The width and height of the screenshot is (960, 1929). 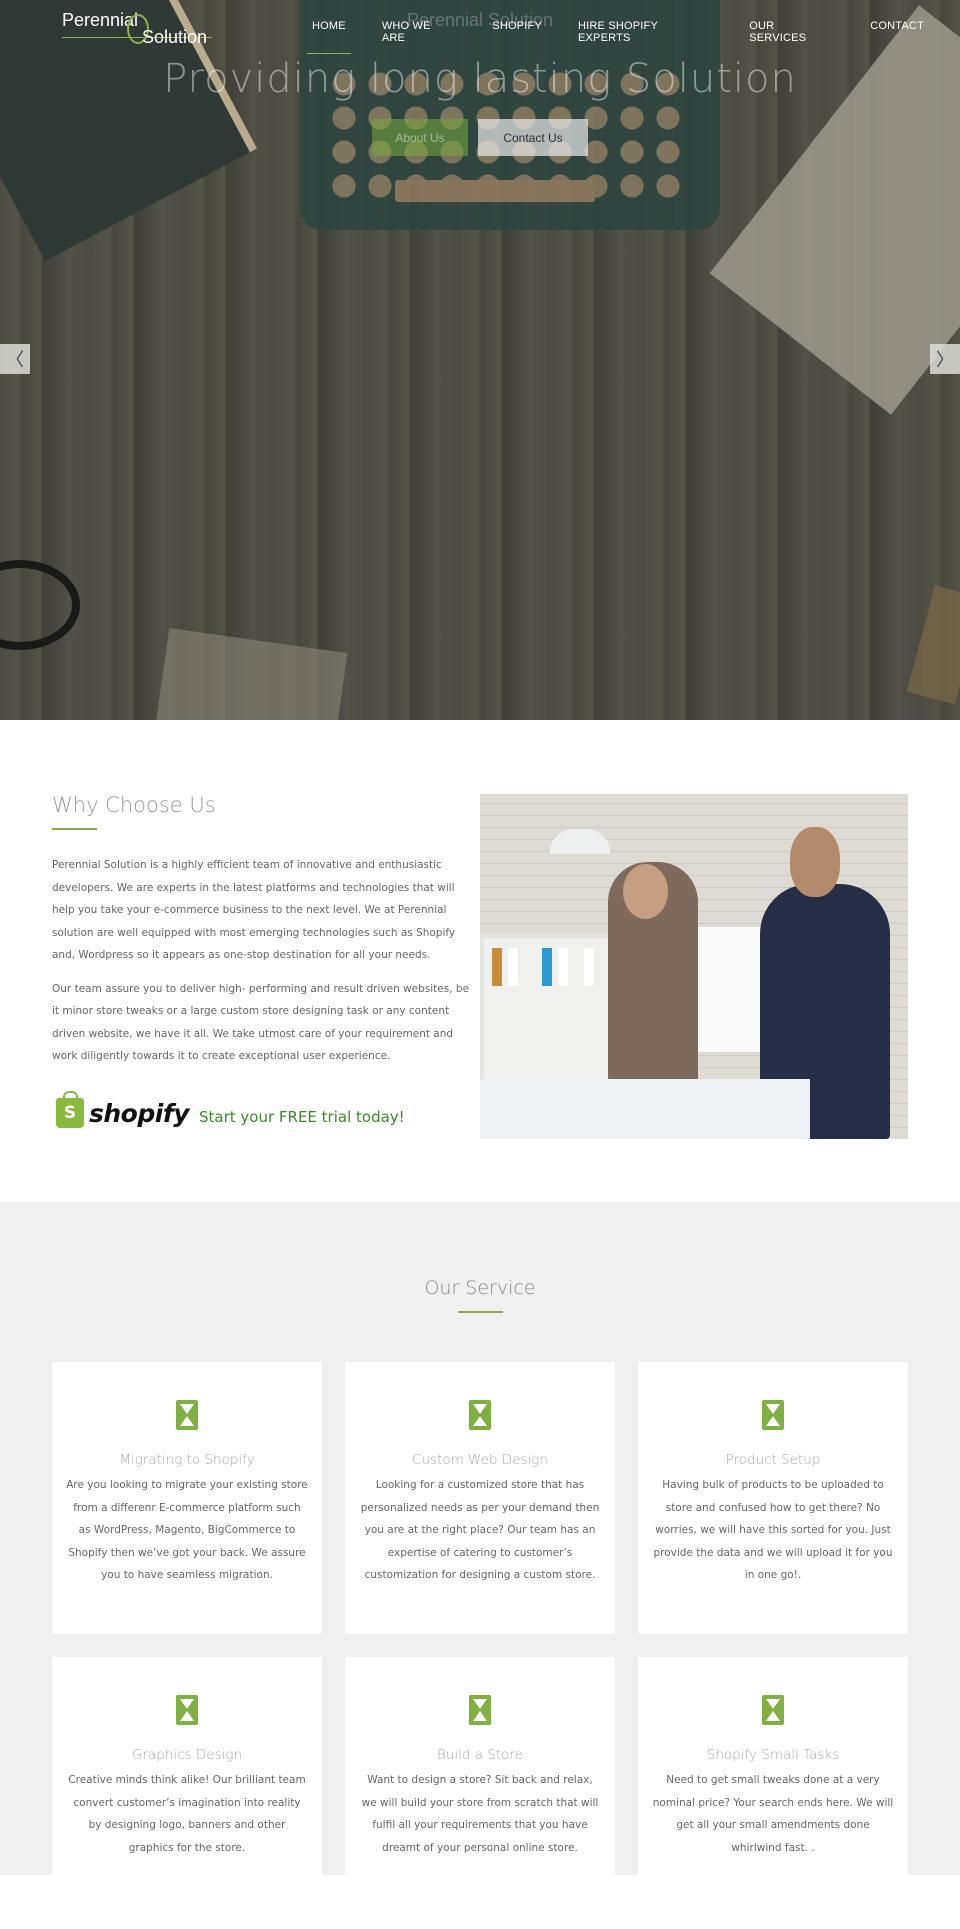 What do you see at coordinates (694, 966) in the screenshot?
I see `handshake-image` at bounding box center [694, 966].